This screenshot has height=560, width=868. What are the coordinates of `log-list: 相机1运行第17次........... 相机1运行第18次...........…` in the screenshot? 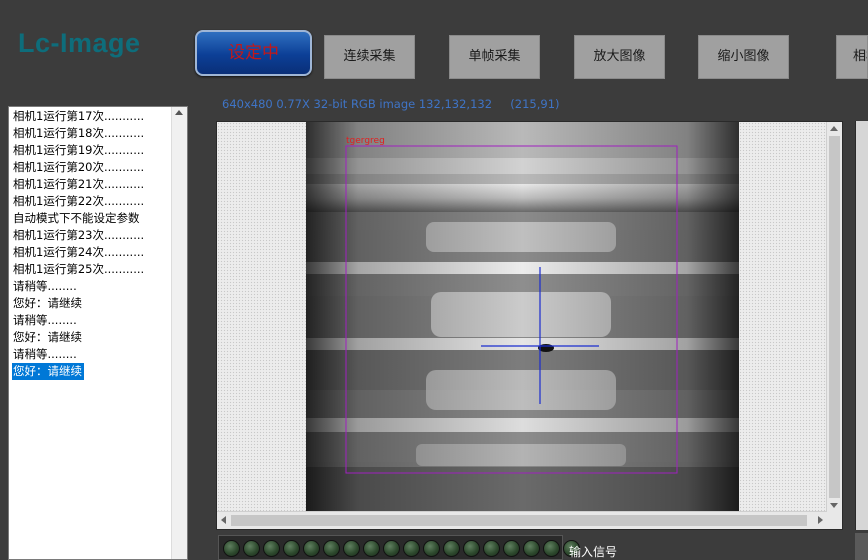 It's located at (92, 244).